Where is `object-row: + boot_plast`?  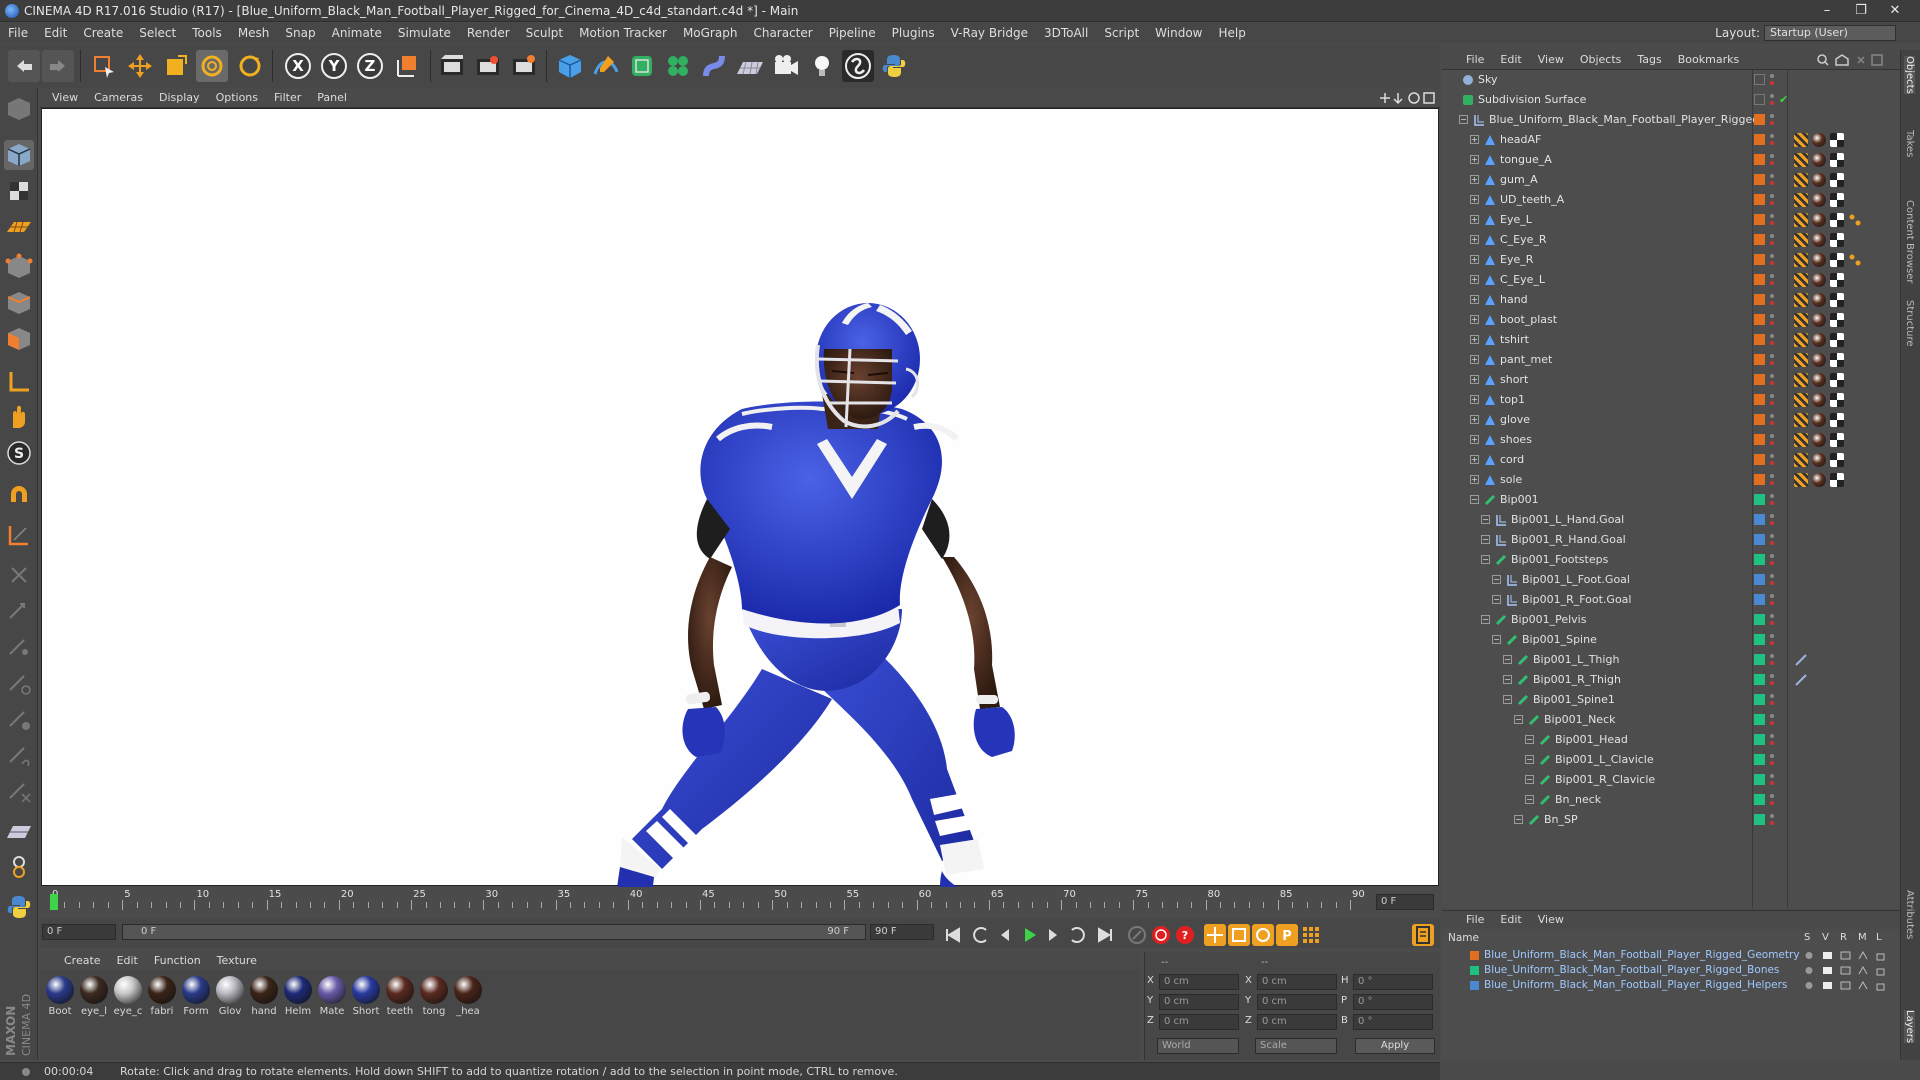
object-row: + boot_plast is located at coordinates (1671, 320).